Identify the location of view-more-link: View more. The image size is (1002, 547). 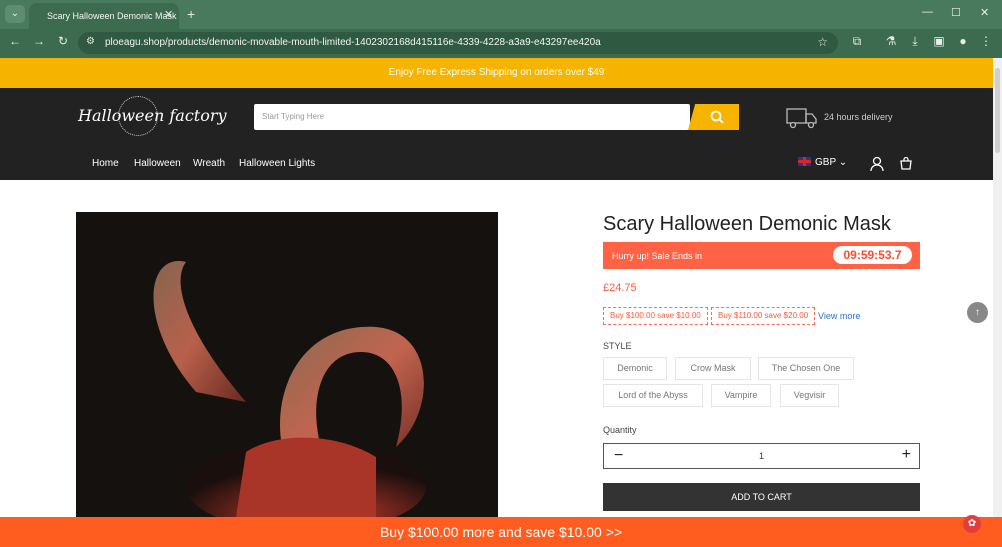
(839, 316).